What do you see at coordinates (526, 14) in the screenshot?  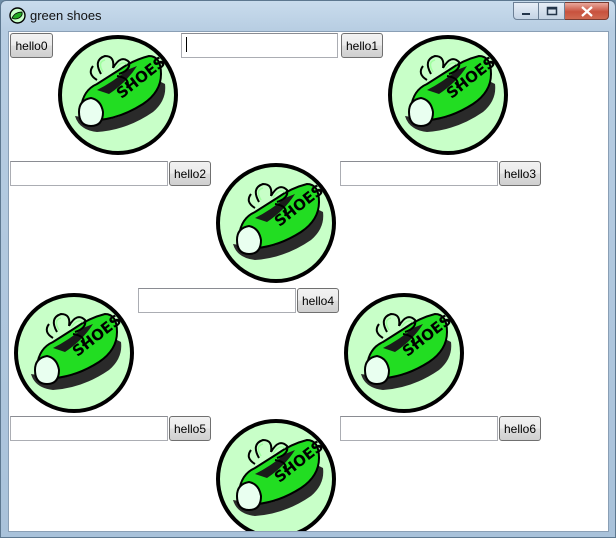 I see `minimize-icon` at bounding box center [526, 14].